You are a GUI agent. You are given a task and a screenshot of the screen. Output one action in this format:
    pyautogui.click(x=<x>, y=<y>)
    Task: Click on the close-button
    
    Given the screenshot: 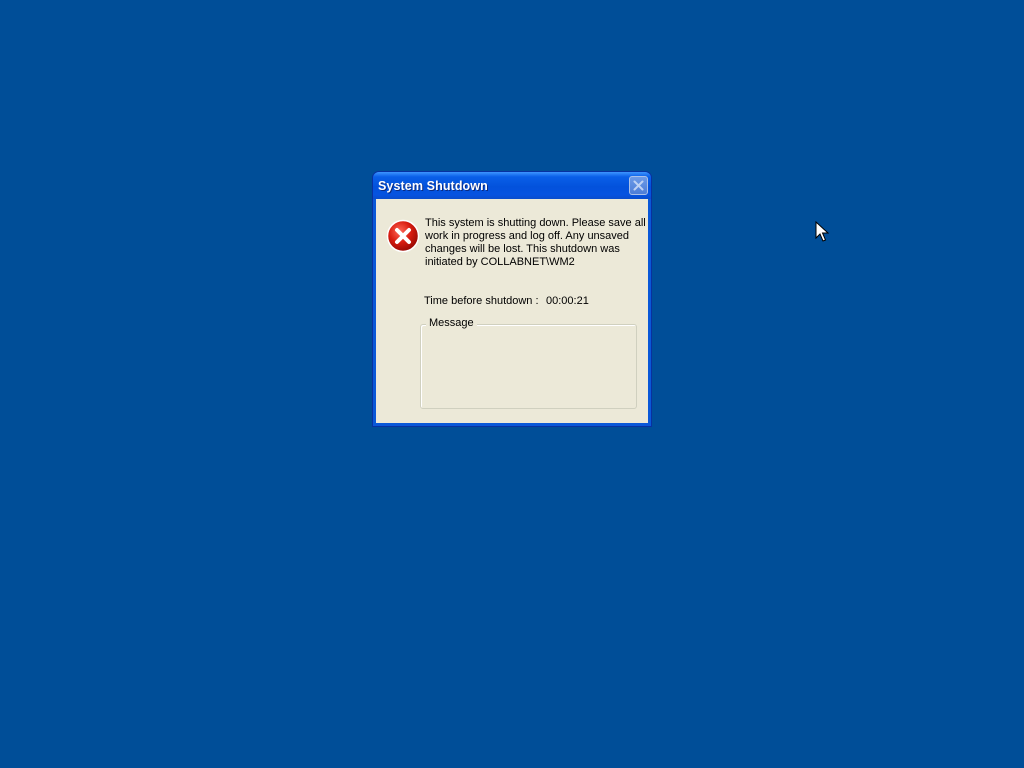 What is the action you would take?
    pyautogui.click(x=638, y=185)
    